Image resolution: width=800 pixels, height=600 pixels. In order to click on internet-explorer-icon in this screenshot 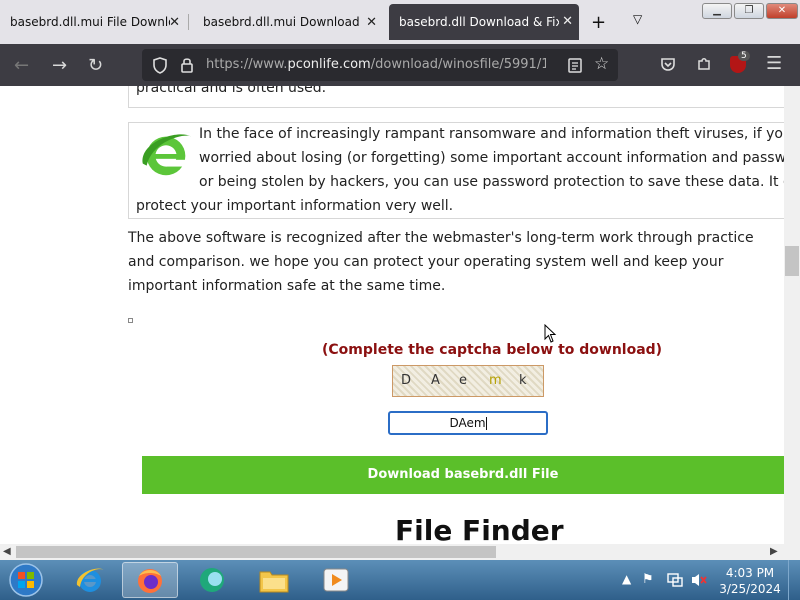, I will do `click(90, 580)`.